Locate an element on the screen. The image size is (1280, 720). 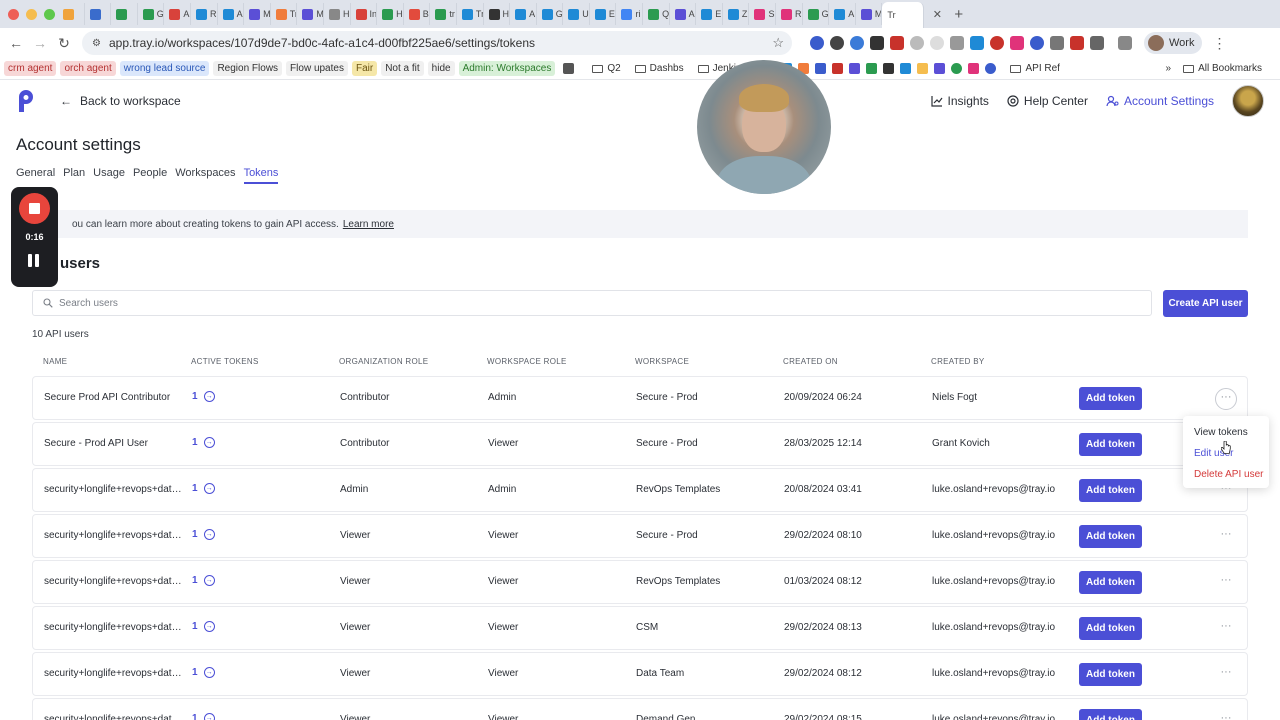
bookmark-item: wrong lead source is located at coordinates (164, 68).